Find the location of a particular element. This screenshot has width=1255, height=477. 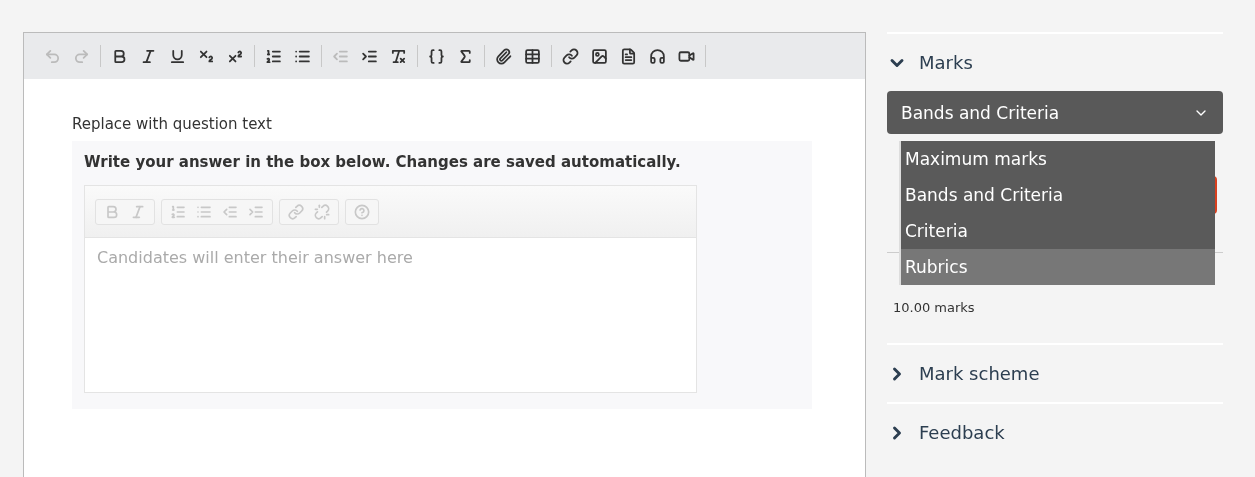

document-icon is located at coordinates (628, 56).